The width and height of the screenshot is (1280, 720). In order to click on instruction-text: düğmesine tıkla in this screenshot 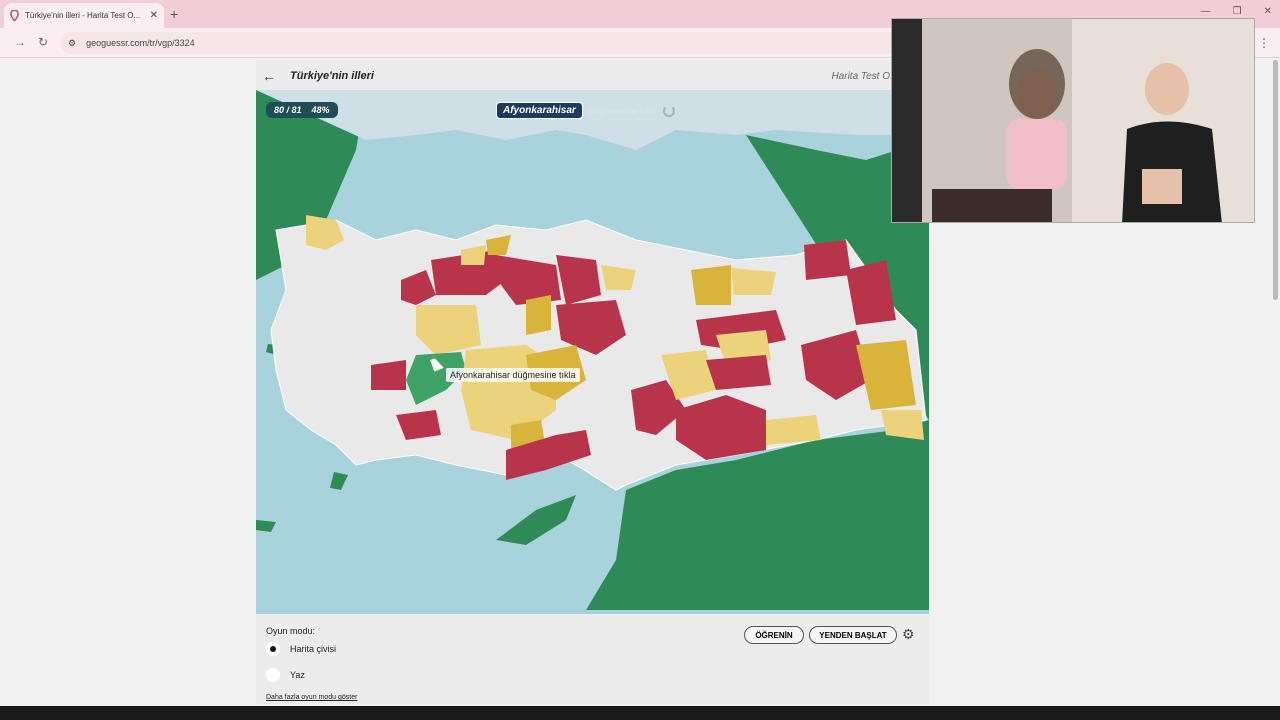, I will do `click(622, 110)`.